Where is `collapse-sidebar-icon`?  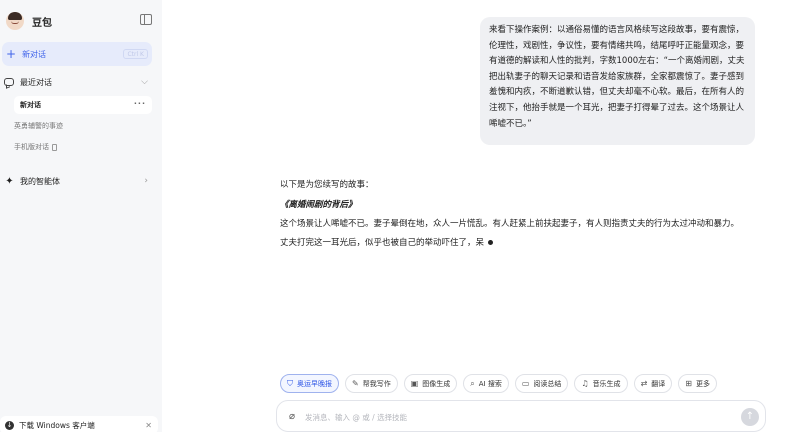 collapse-sidebar-icon is located at coordinates (146, 19).